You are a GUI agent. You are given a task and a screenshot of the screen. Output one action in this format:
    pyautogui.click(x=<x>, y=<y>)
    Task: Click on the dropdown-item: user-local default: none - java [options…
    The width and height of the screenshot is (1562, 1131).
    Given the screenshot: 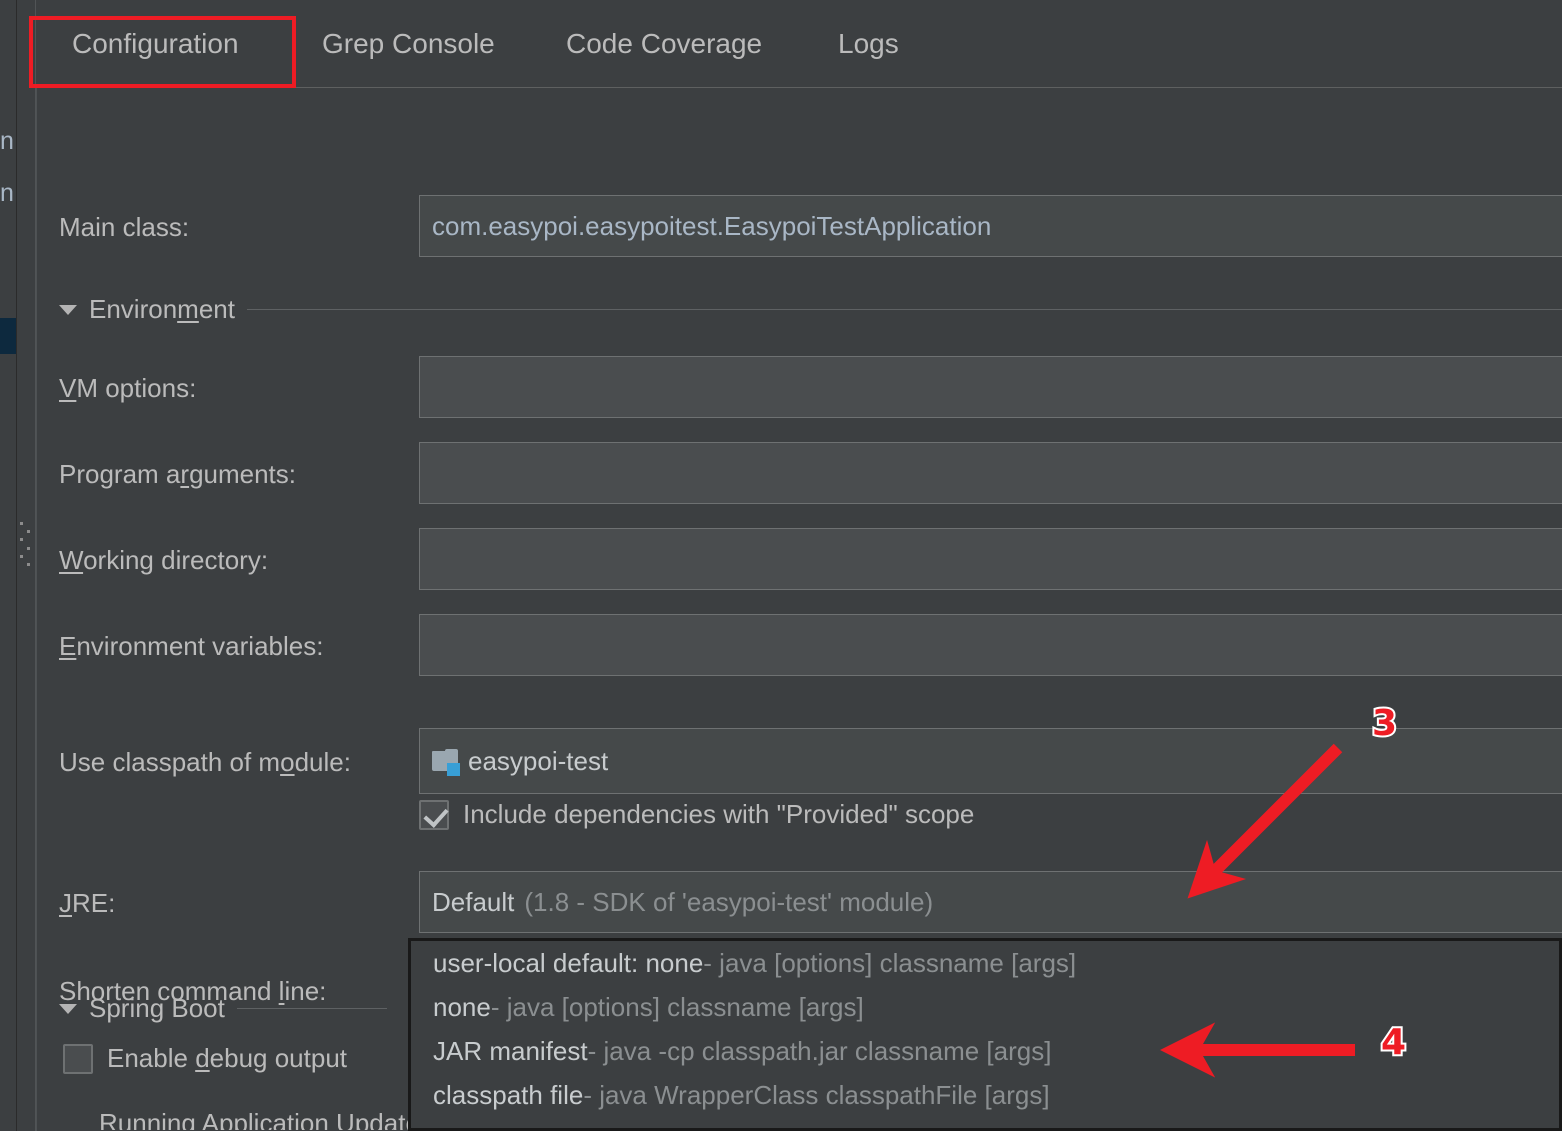 What is the action you would take?
    pyautogui.click(x=985, y=963)
    